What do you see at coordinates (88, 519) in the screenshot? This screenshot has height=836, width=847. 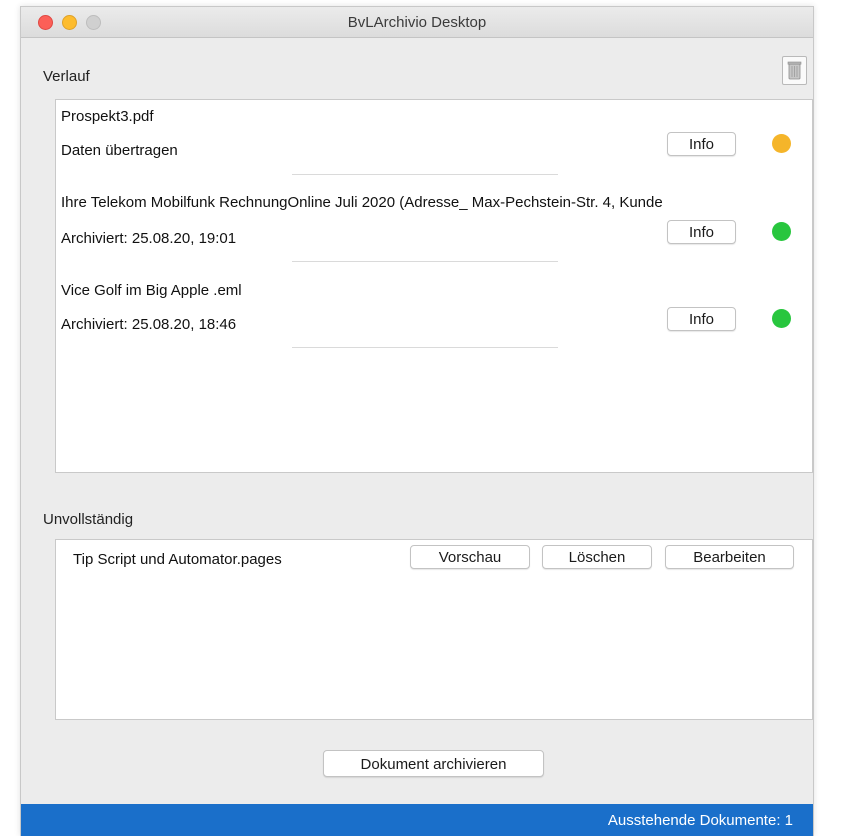 I see `unvollstaendig-label: Unvollständig` at bounding box center [88, 519].